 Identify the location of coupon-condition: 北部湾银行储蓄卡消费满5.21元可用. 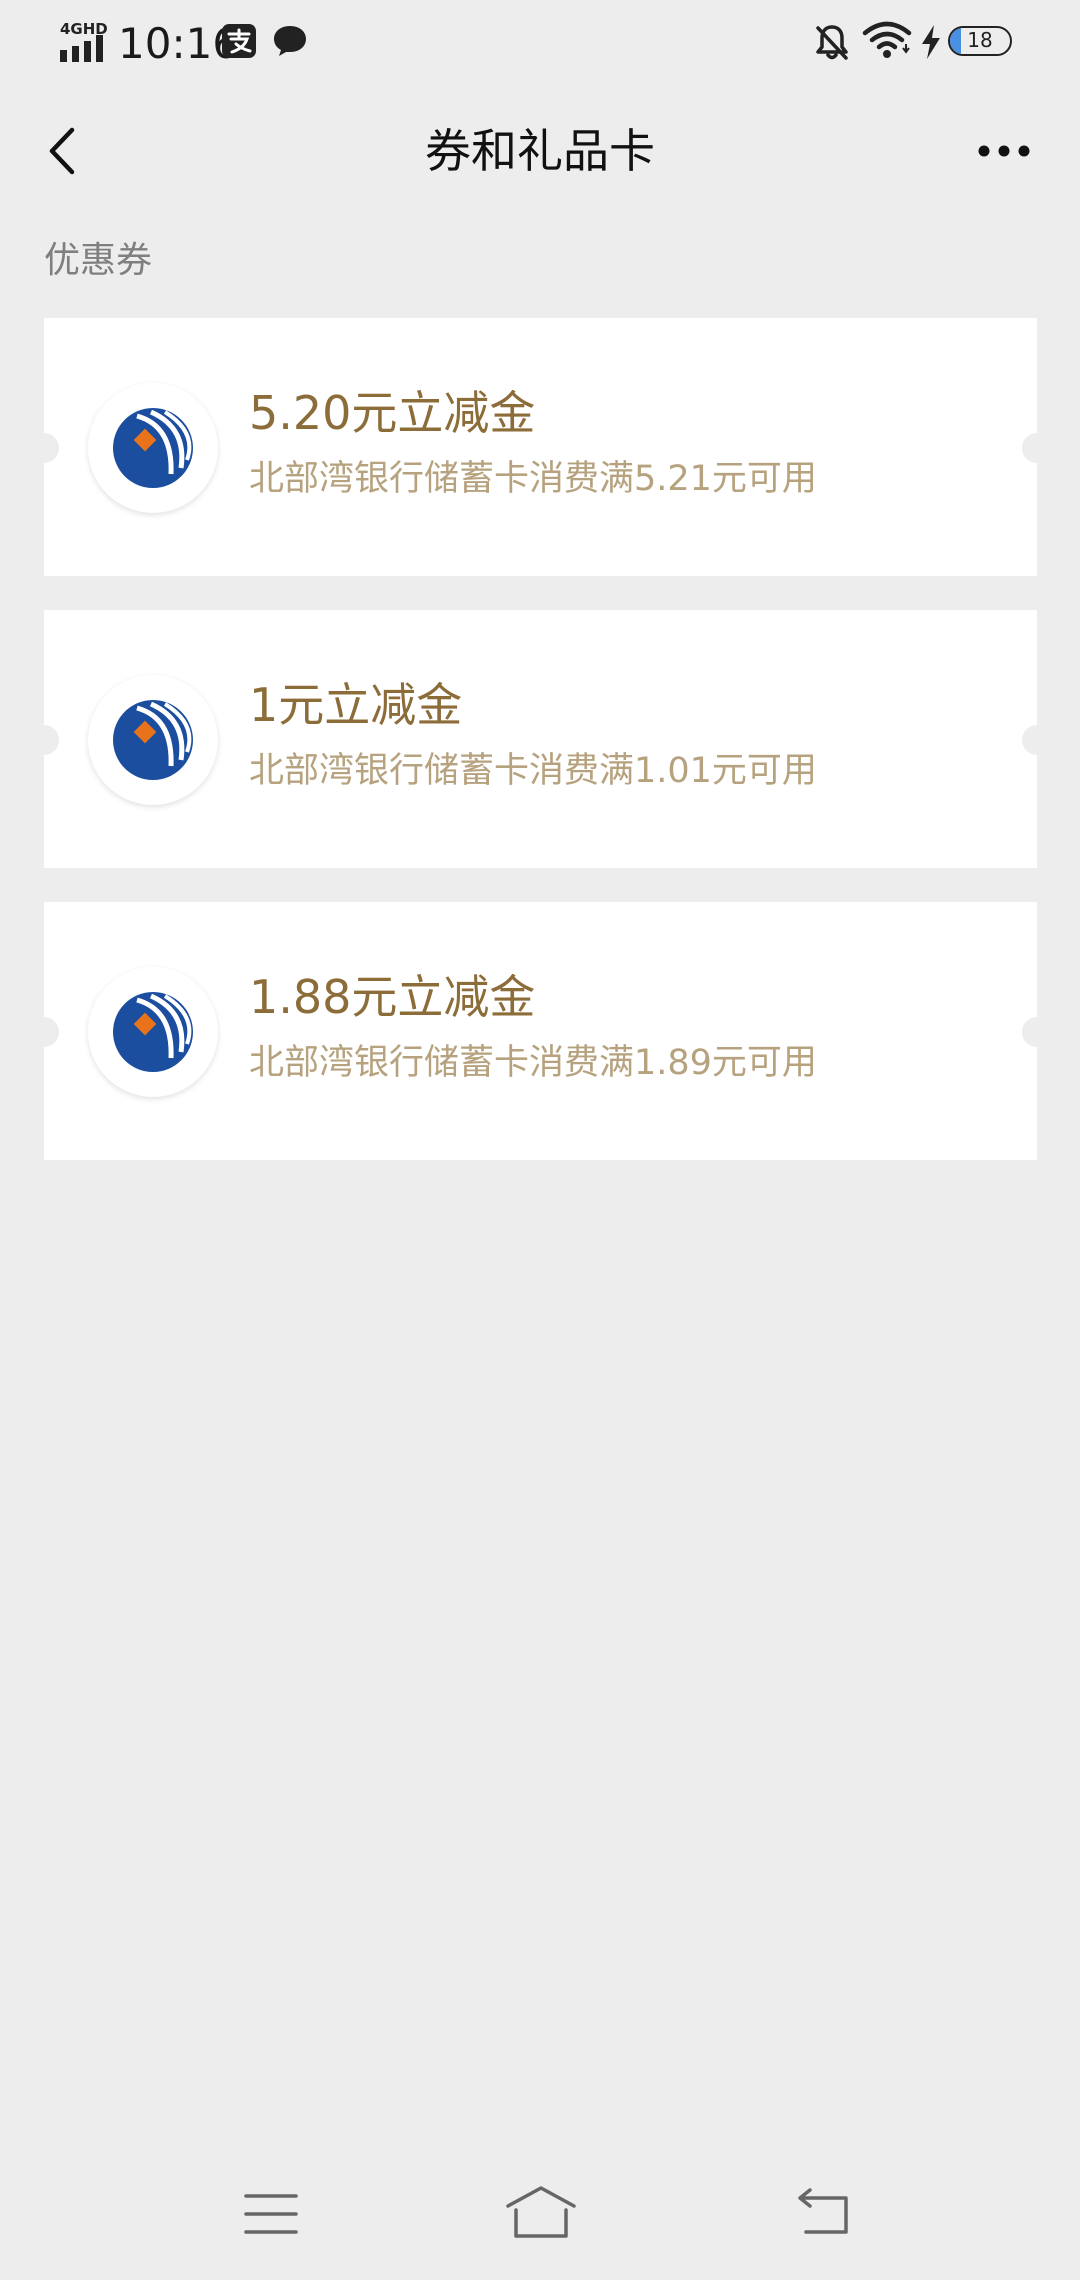
(533, 479).